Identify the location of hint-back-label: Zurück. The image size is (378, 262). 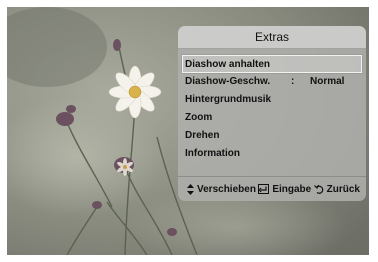
(343, 189).